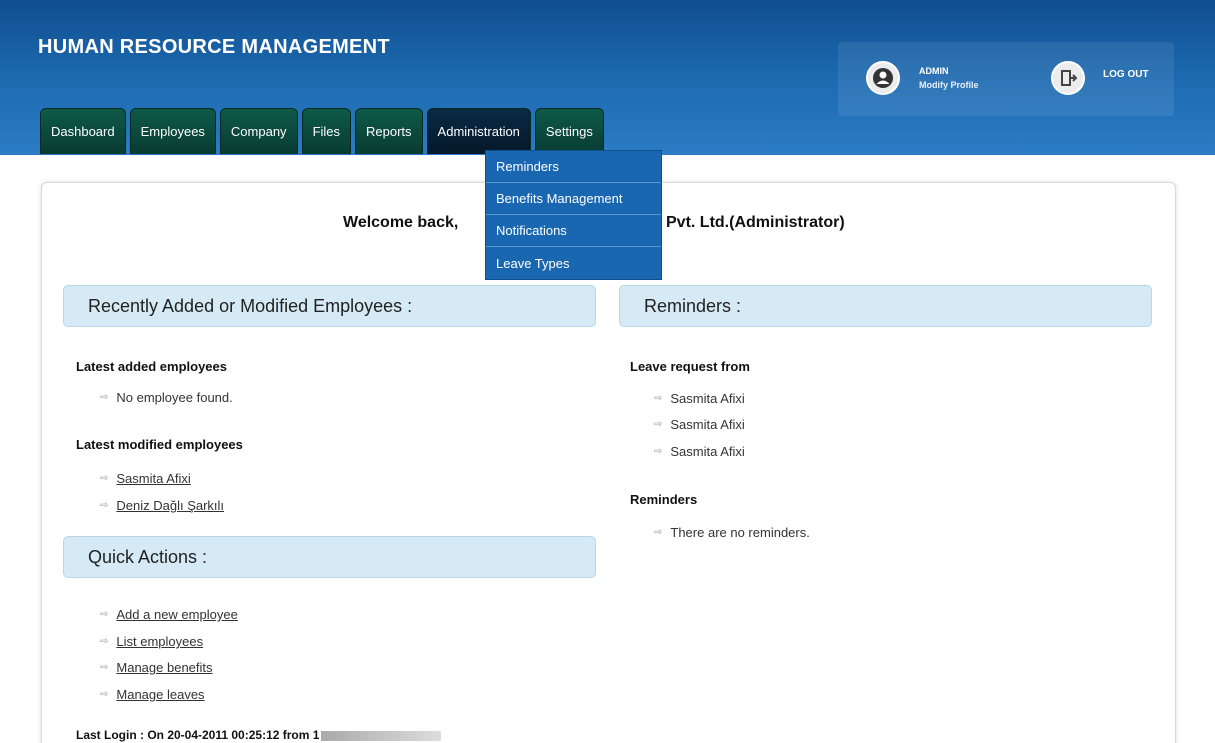  I want to click on modify-profile-link: Modify Profile, so click(949, 85).